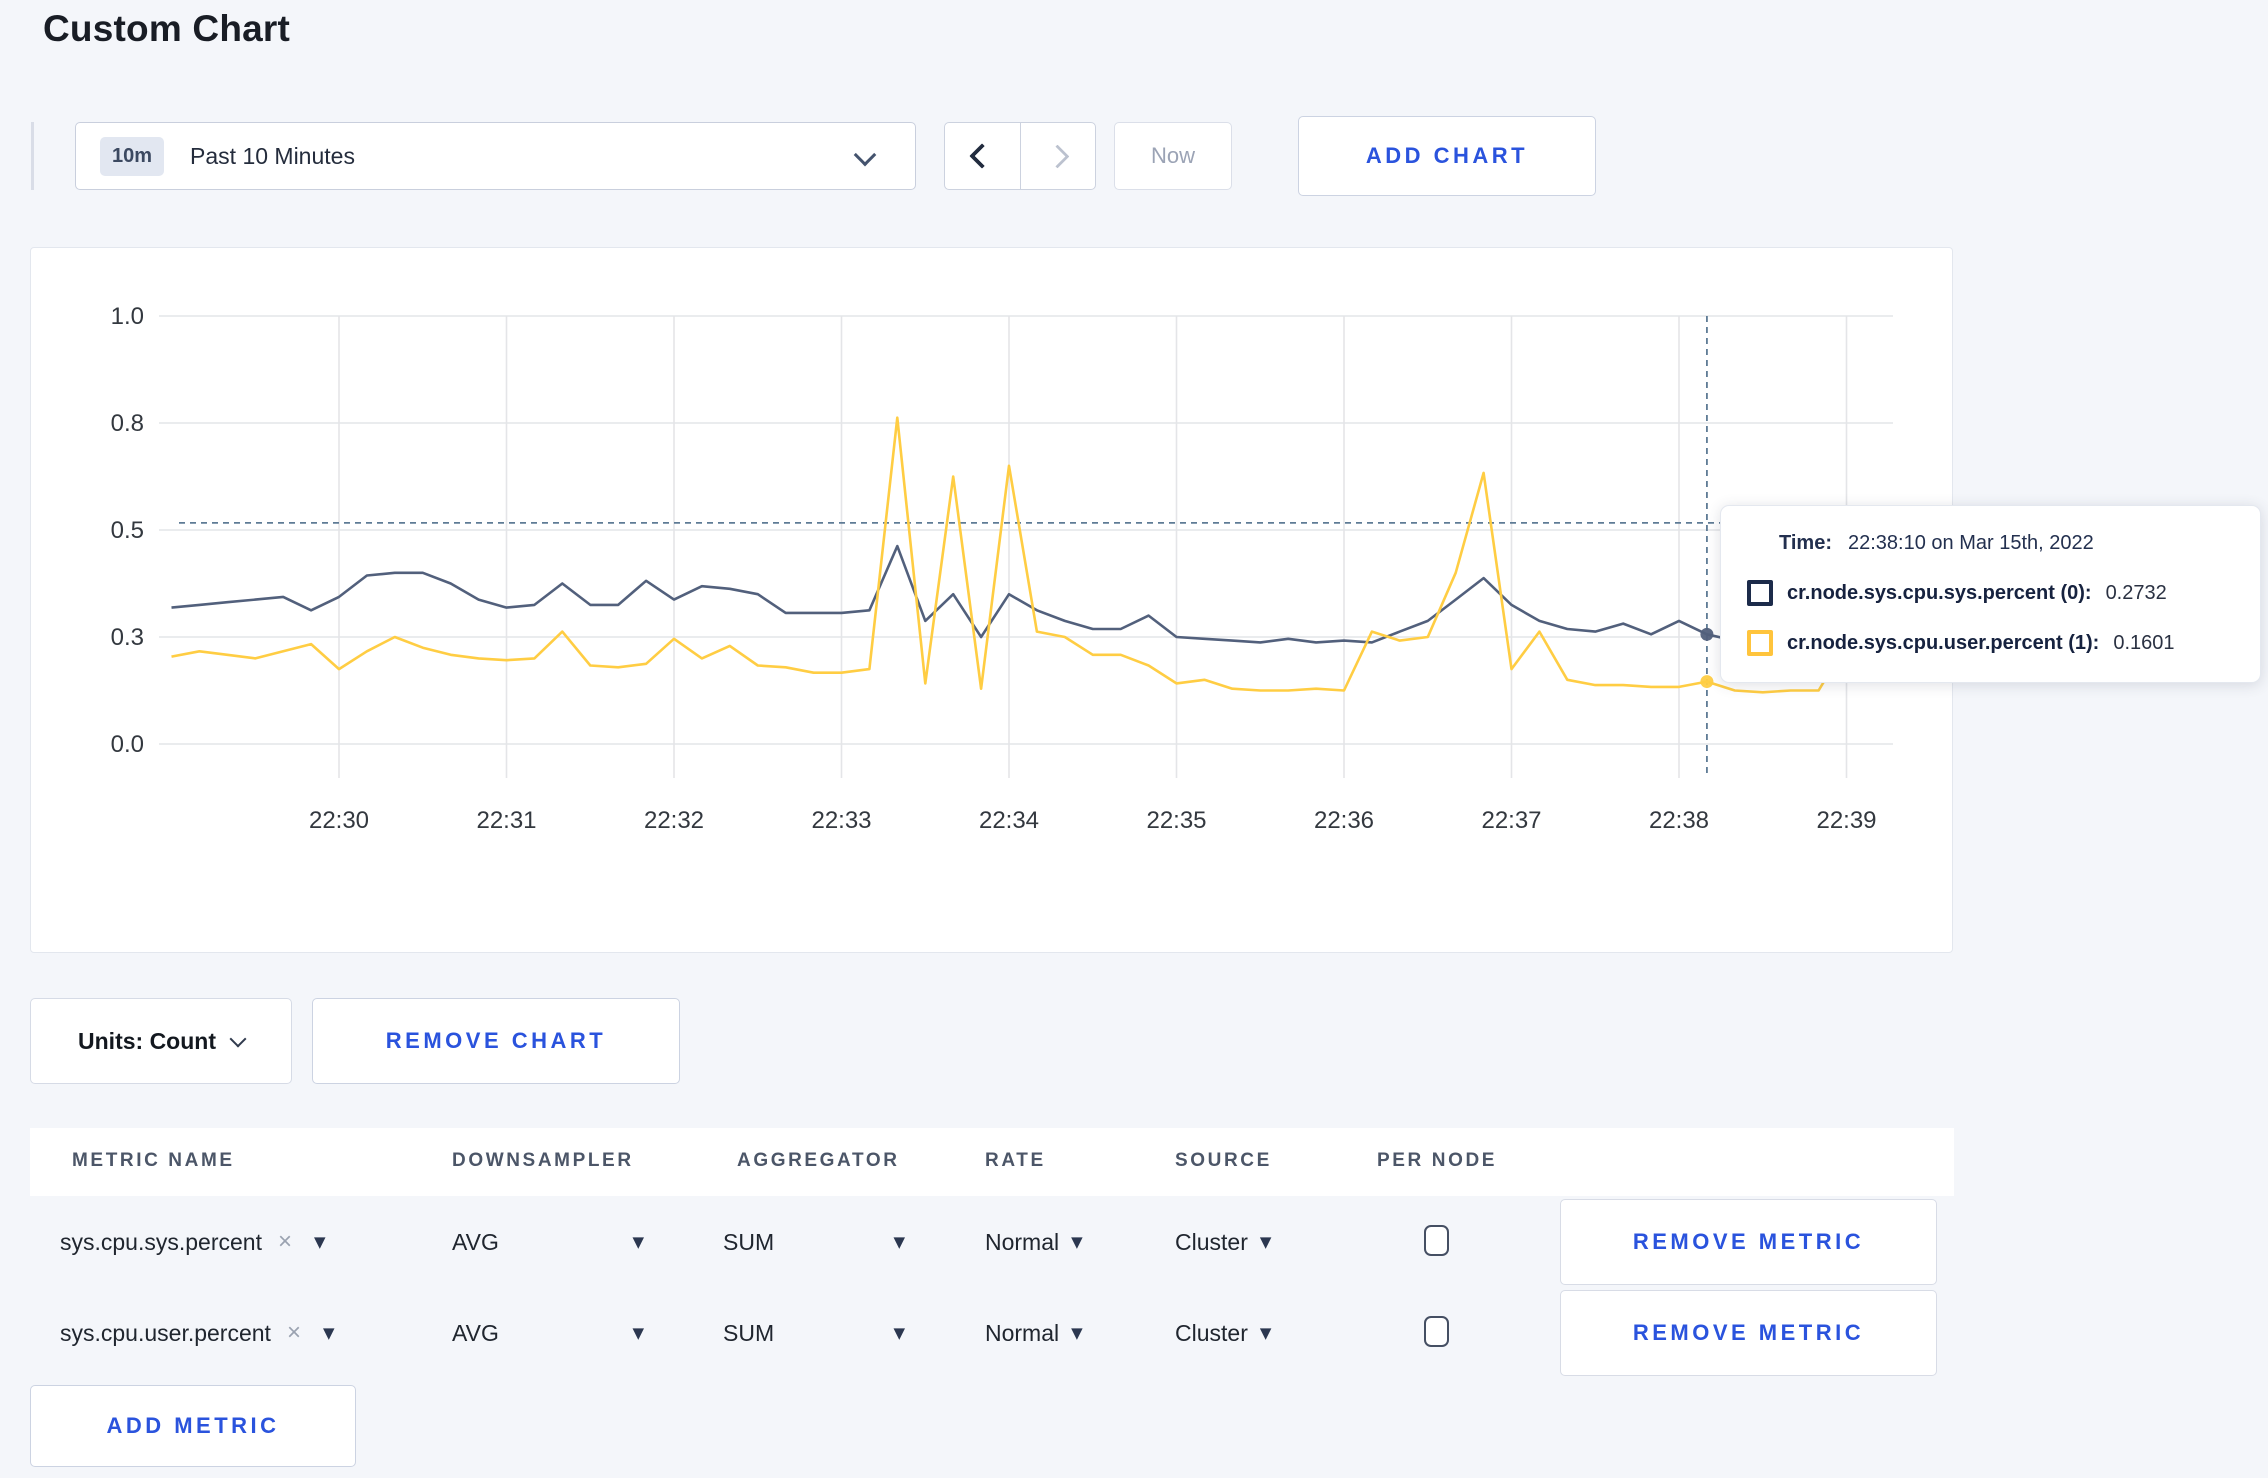 This screenshot has width=2268, height=1478. I want to click on units-select: Units: Count, so click(161, 1041).